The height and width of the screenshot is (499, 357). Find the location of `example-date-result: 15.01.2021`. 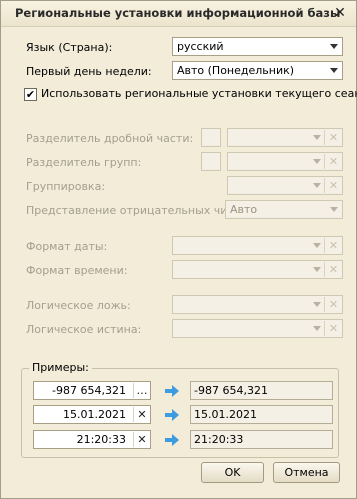

example-date-result: 15.01.2021 is located at coordinates (261, 414).